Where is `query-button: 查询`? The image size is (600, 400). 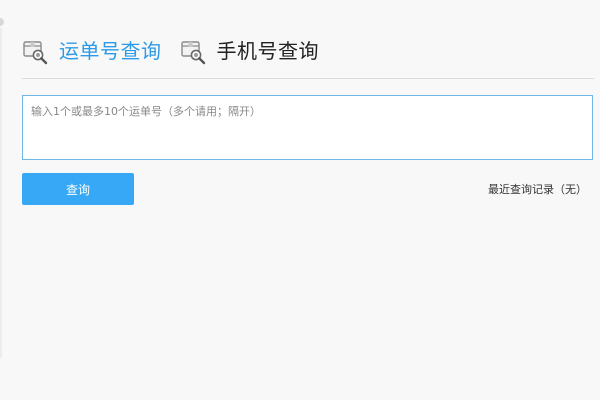
query-button: 查询 is located at coordinates (78, 189).